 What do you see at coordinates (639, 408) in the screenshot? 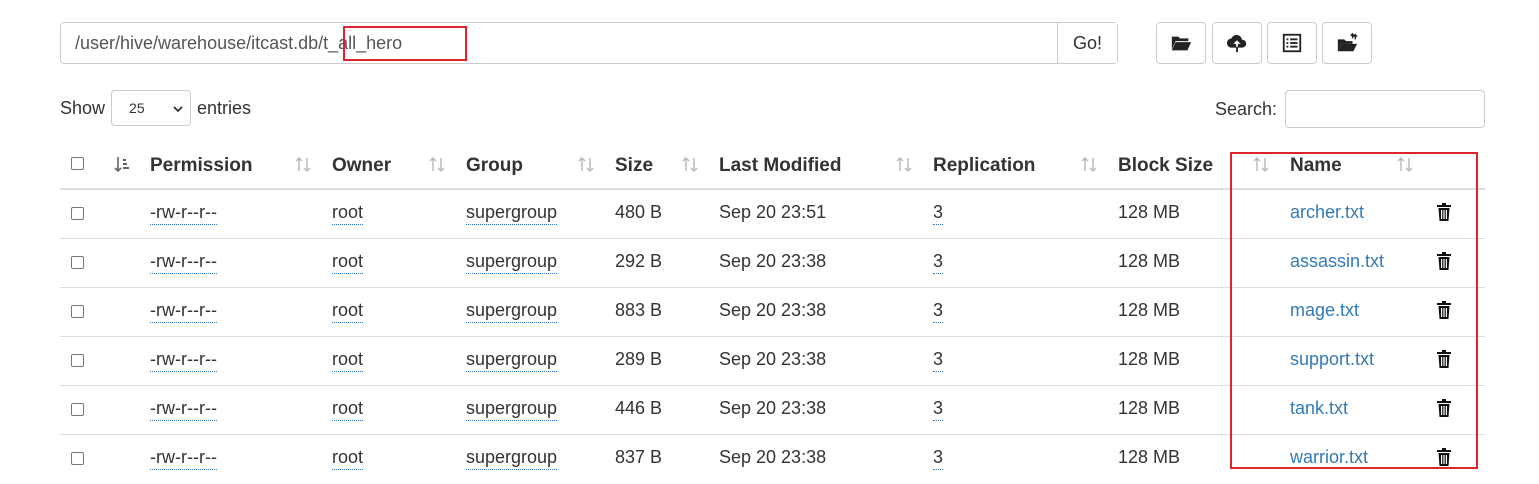
I see `size-cell: 446 B` at bounding box center [639, 408].